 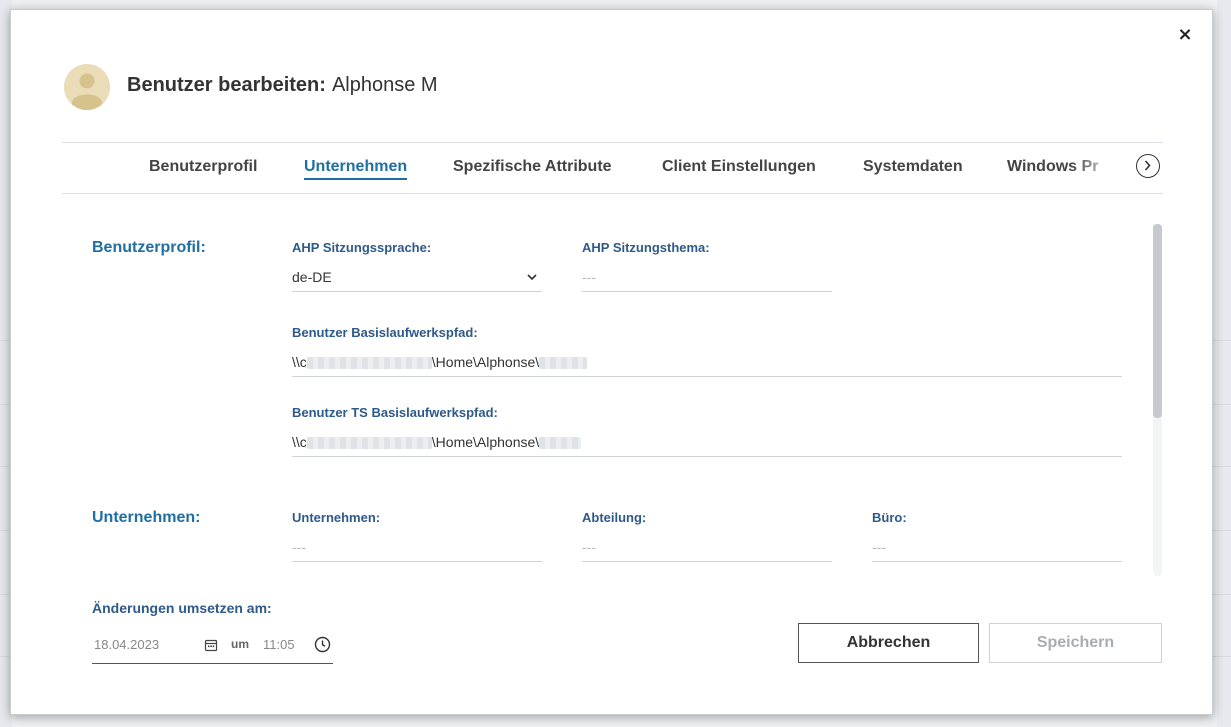 What do you see at coordinates (532, 167) in the screenshot?
I see `tab-spezifische-attribute: Spezifische Attribute` at bounding box center [532, 167].